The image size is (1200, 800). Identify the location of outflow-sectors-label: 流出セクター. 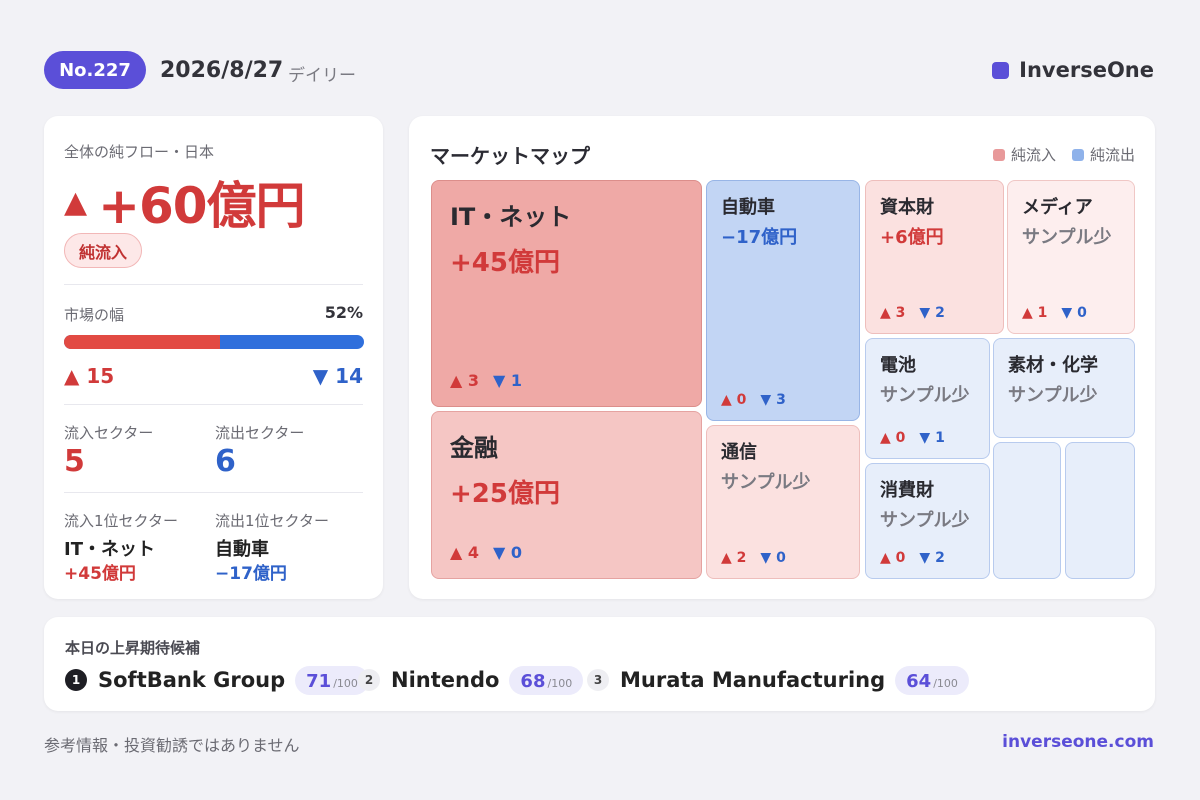
(260, 433).